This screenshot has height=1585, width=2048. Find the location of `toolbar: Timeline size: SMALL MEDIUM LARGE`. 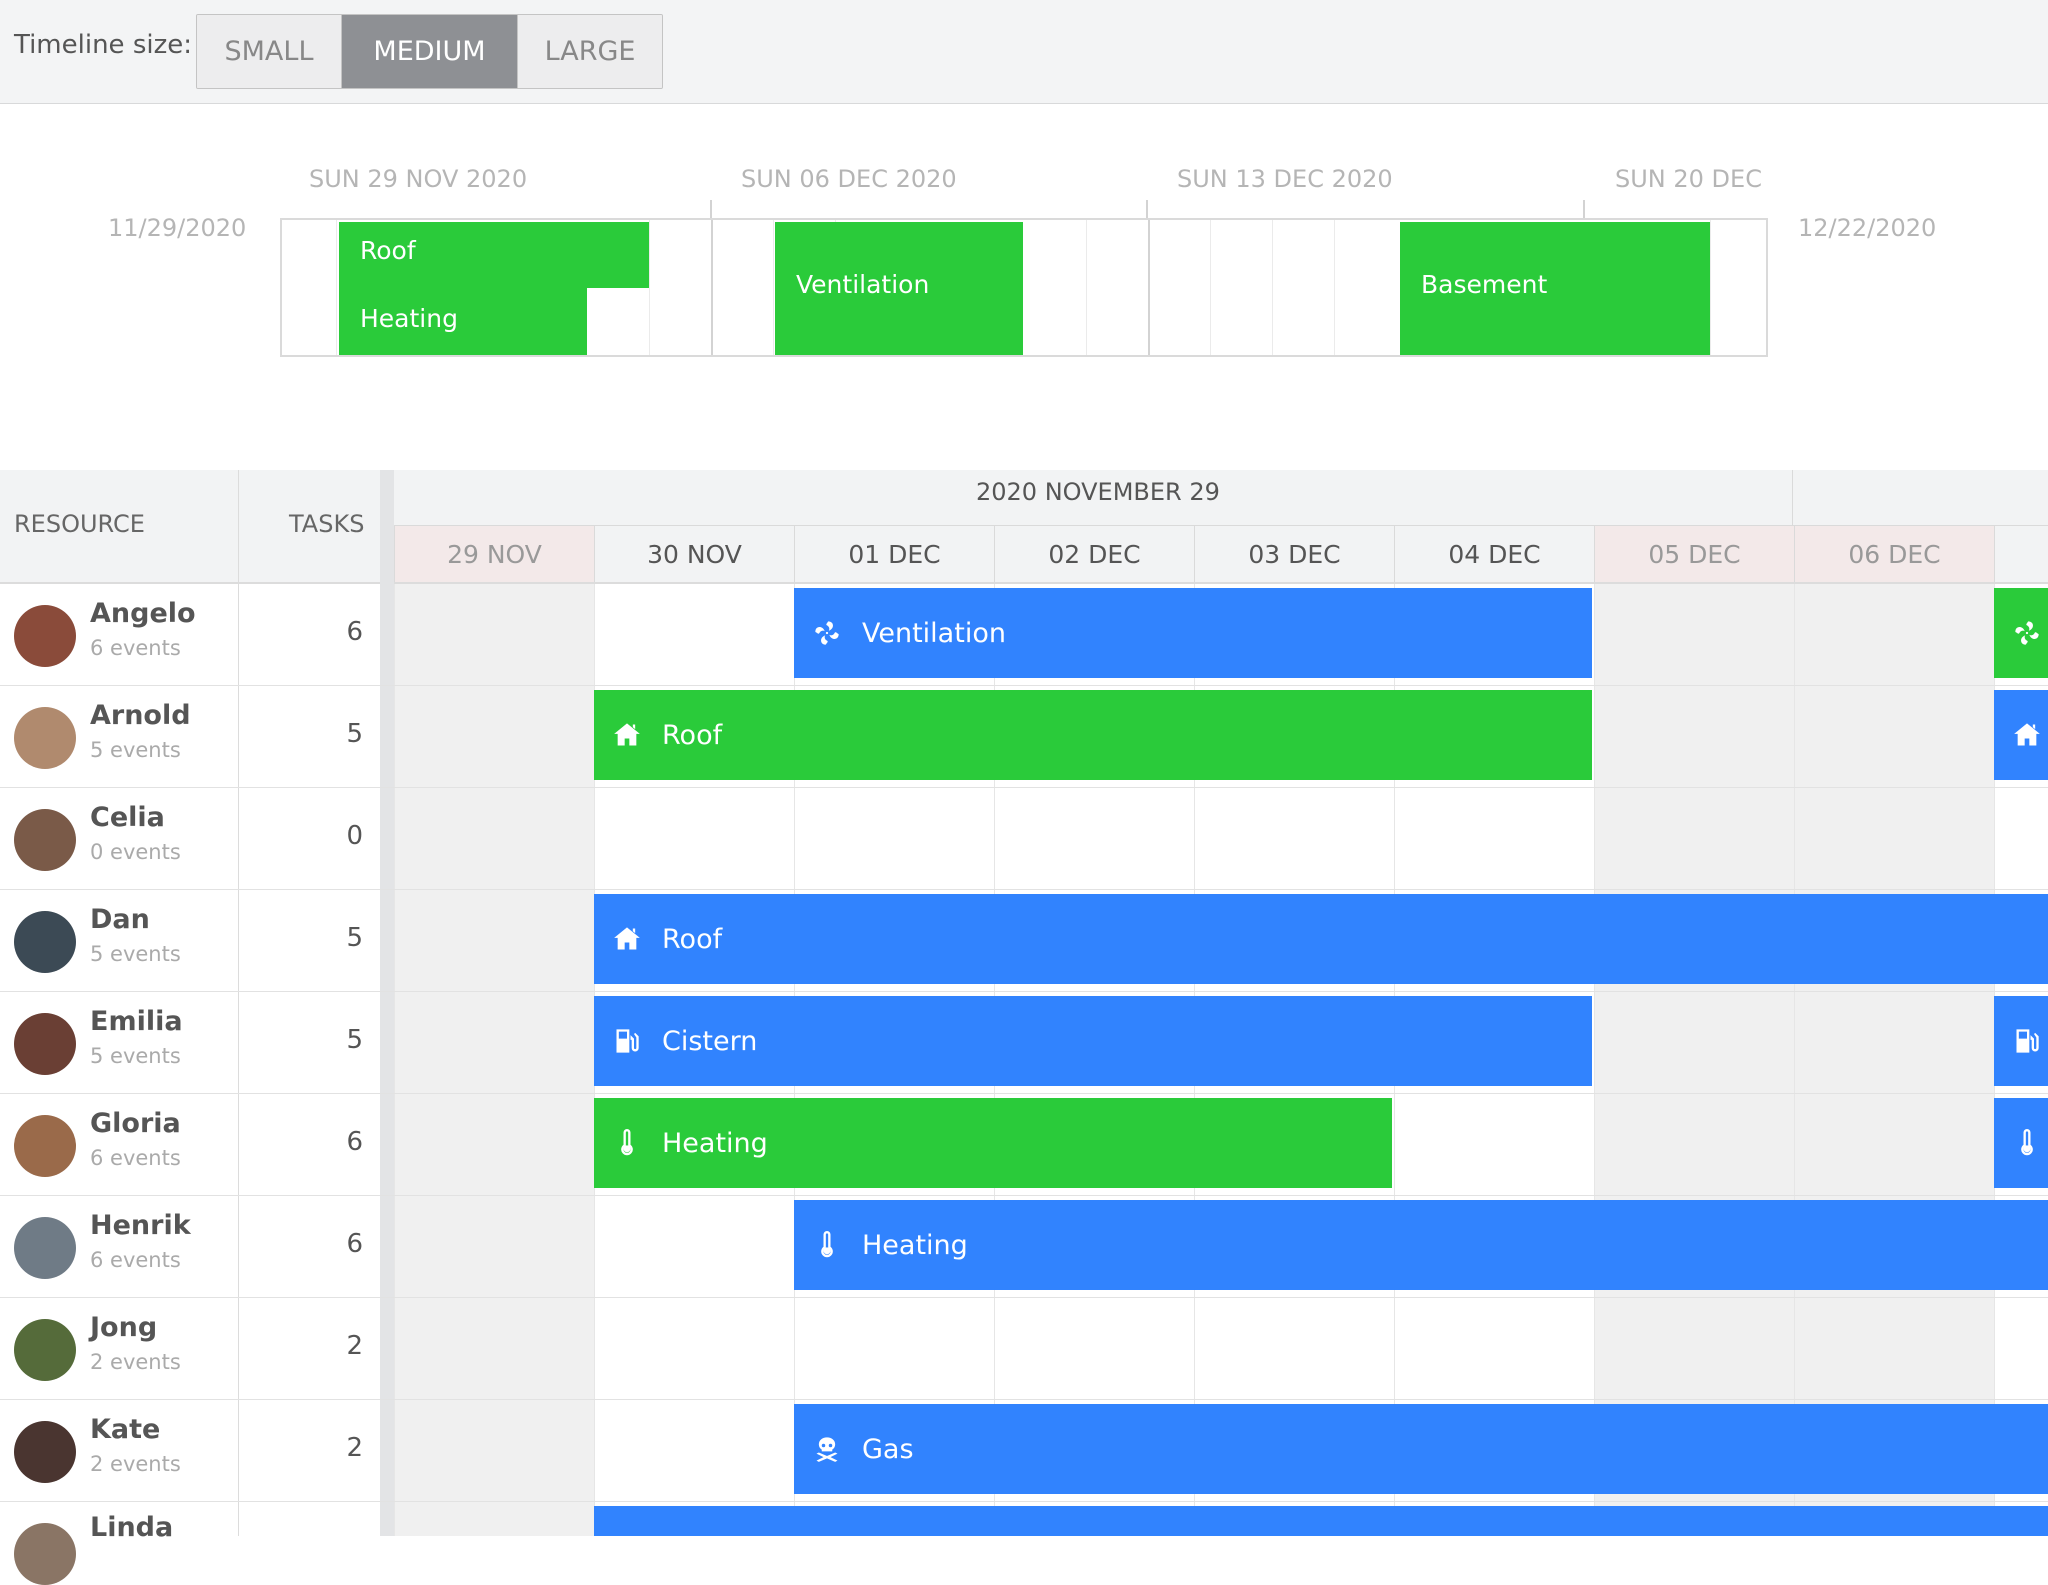

toolbar: Timeline size: SMALL MEDIUM LARGE is located at coordinates (1024, 52).